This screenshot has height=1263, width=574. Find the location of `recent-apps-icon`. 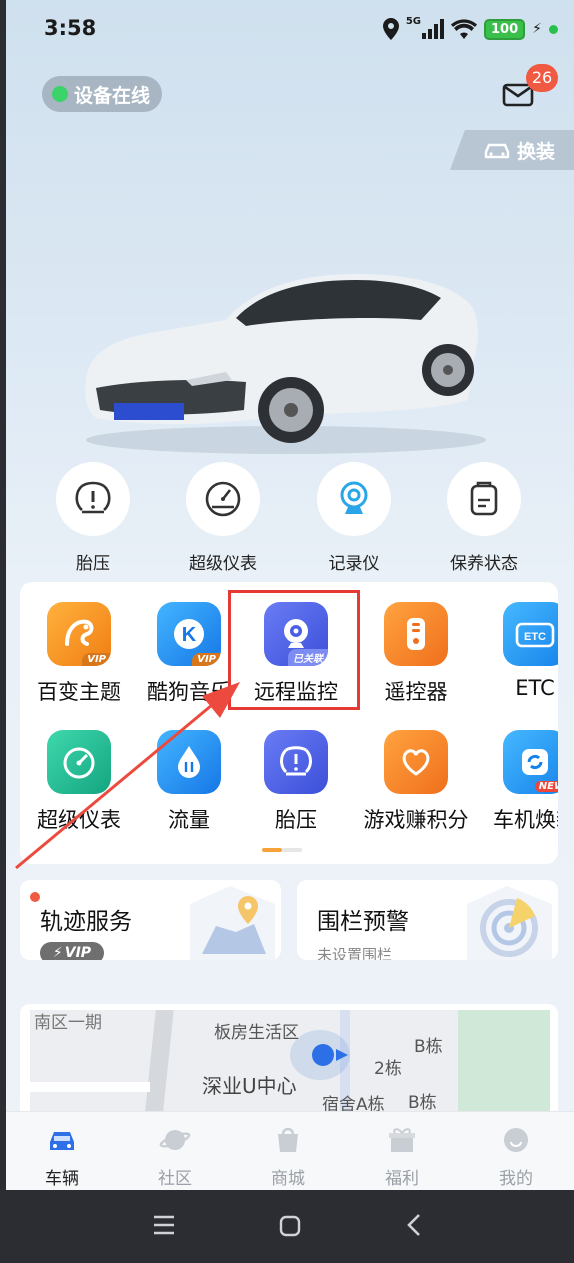

recent-apps-icon is located at coordinates (164, 1225).